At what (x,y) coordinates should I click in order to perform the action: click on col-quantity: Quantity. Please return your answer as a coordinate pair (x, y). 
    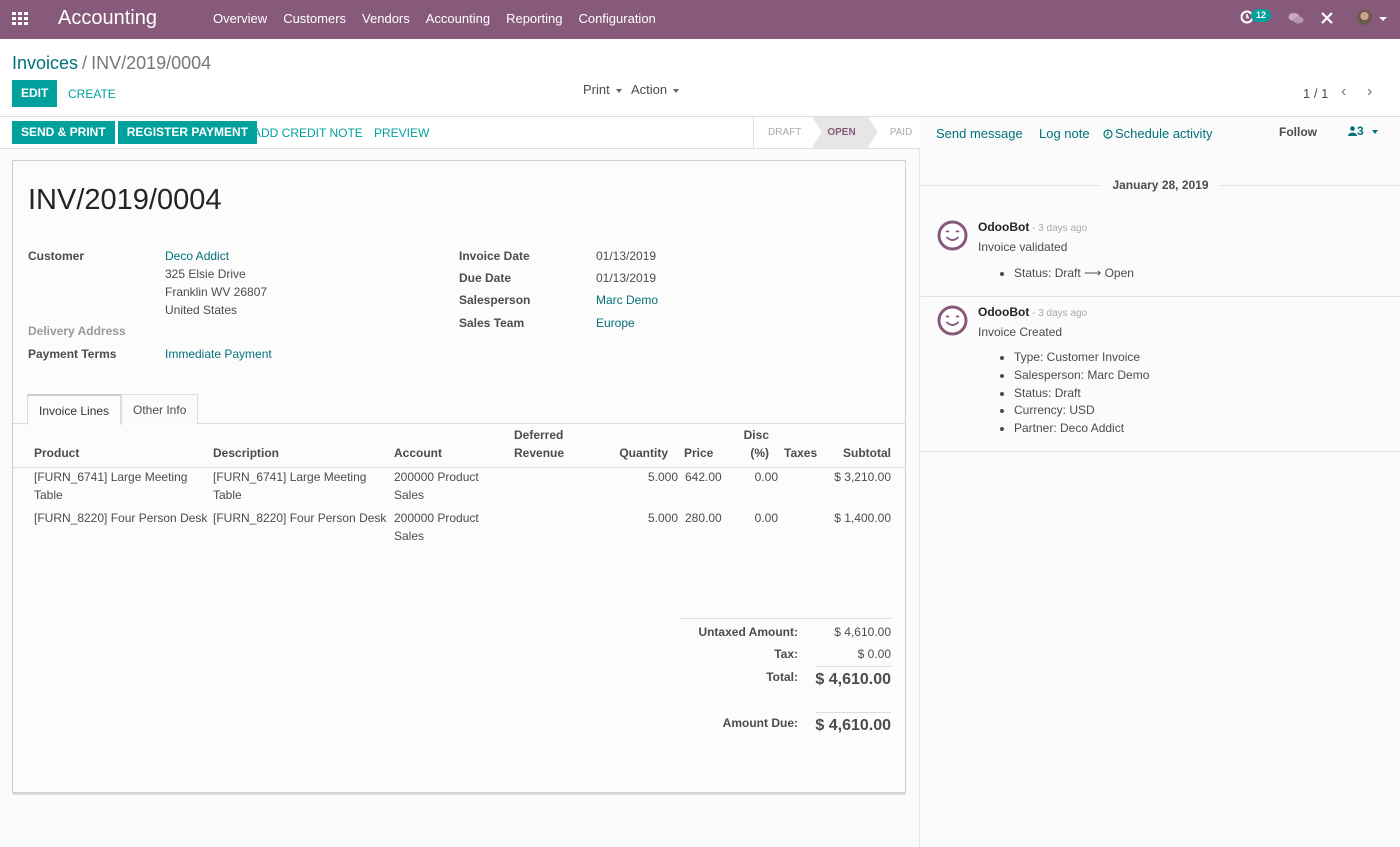
    Looking at the image, I should click on (635, 453).